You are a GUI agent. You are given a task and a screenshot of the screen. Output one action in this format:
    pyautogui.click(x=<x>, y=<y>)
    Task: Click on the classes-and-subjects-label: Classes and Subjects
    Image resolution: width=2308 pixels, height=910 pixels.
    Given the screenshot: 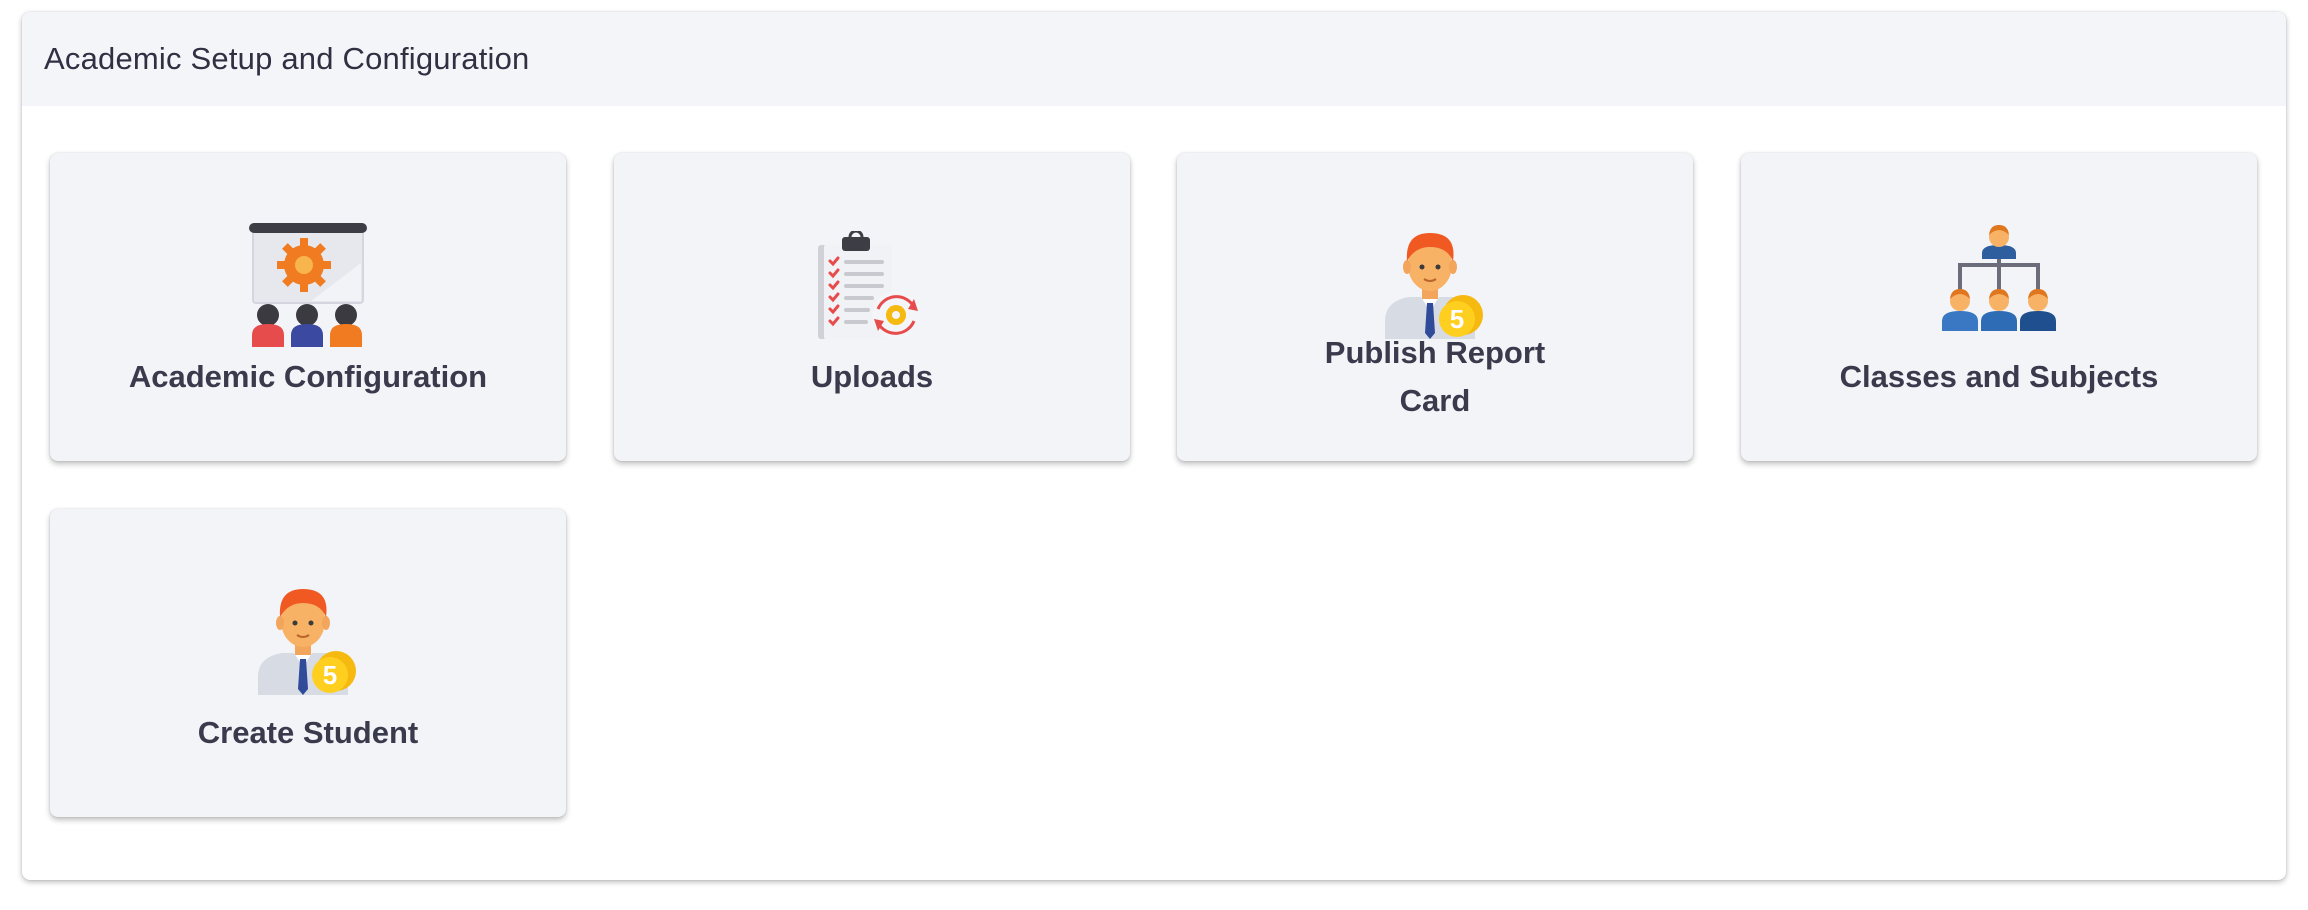 What is the action you would take?
    pyautogui.click(x=1999, y=376)
    